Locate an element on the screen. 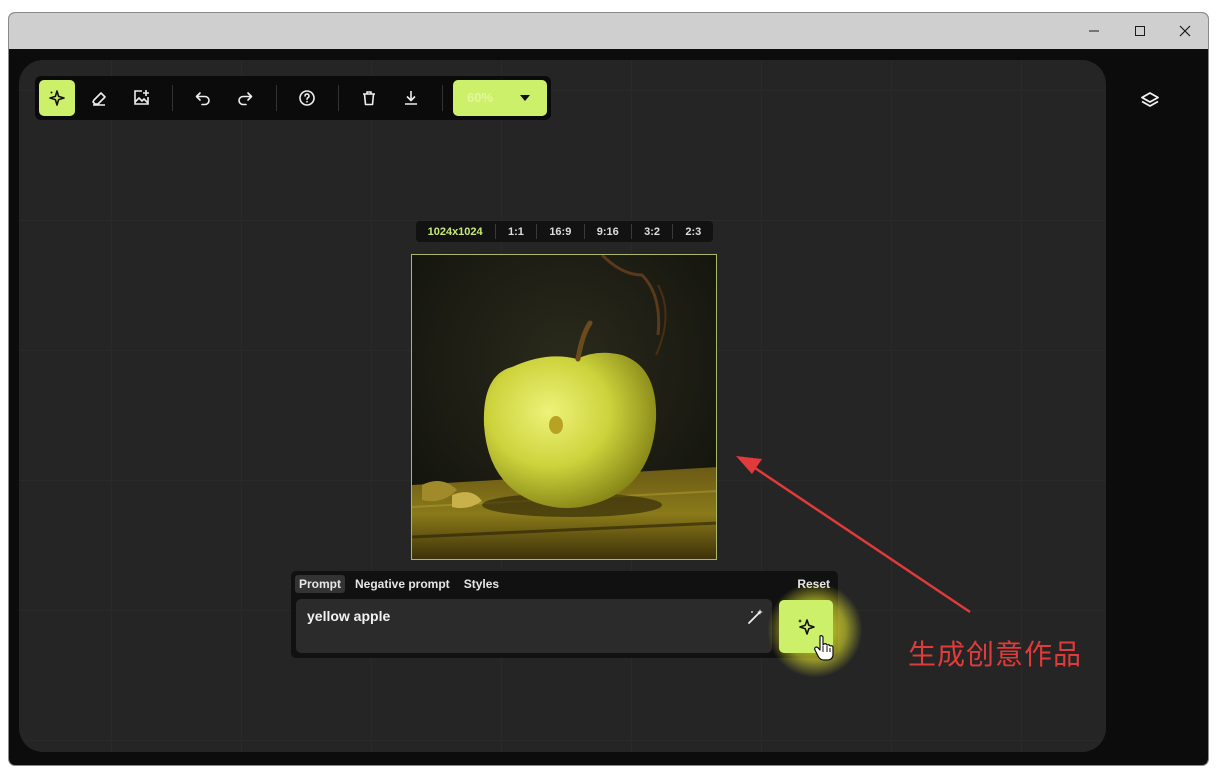 The height and width of the screenshot is (773, 1219). prompt-input: yellow apple is located at coordinates (534, 626).